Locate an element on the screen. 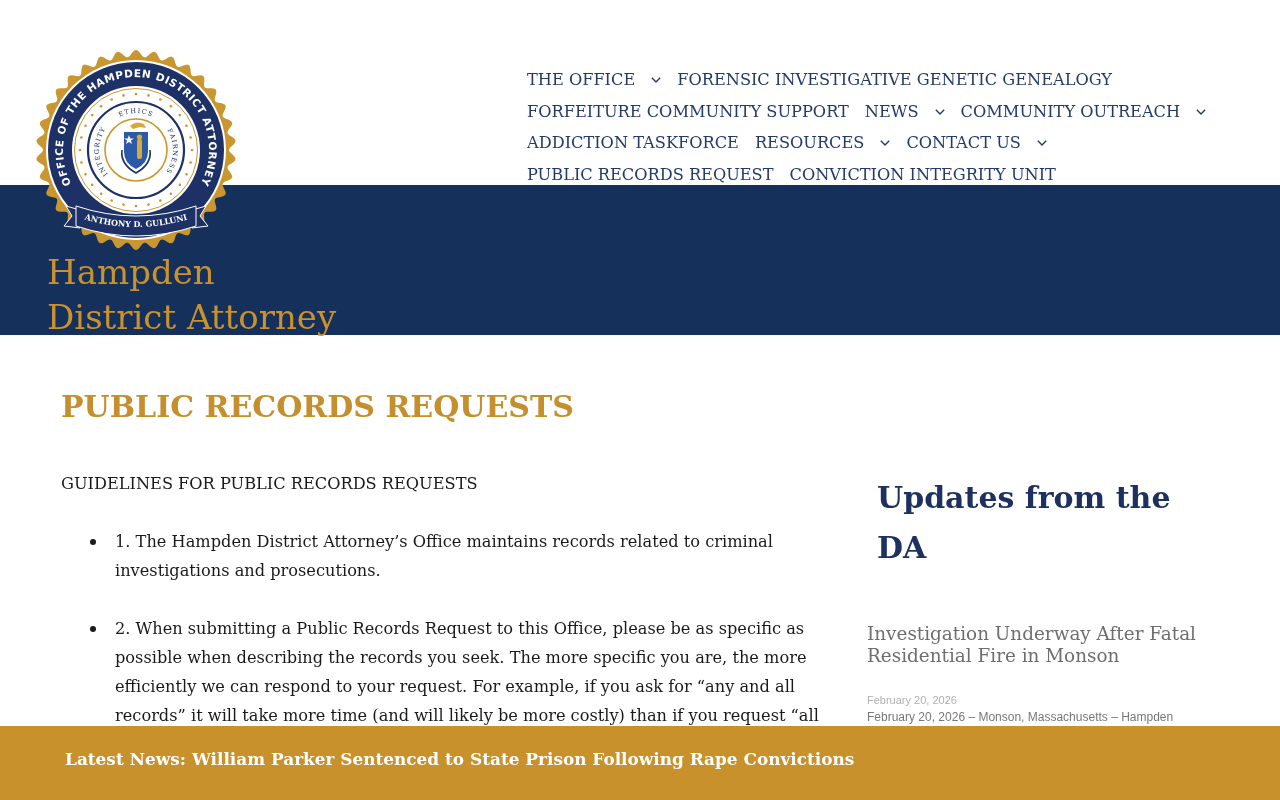  post-date: February 20, 2026 is located at coordinates (912, 700).